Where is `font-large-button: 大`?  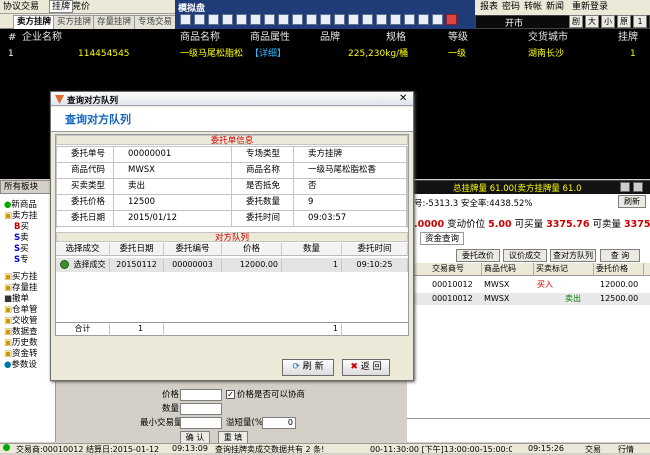
font-large-button: 大 is located at coordinates (592, 21).